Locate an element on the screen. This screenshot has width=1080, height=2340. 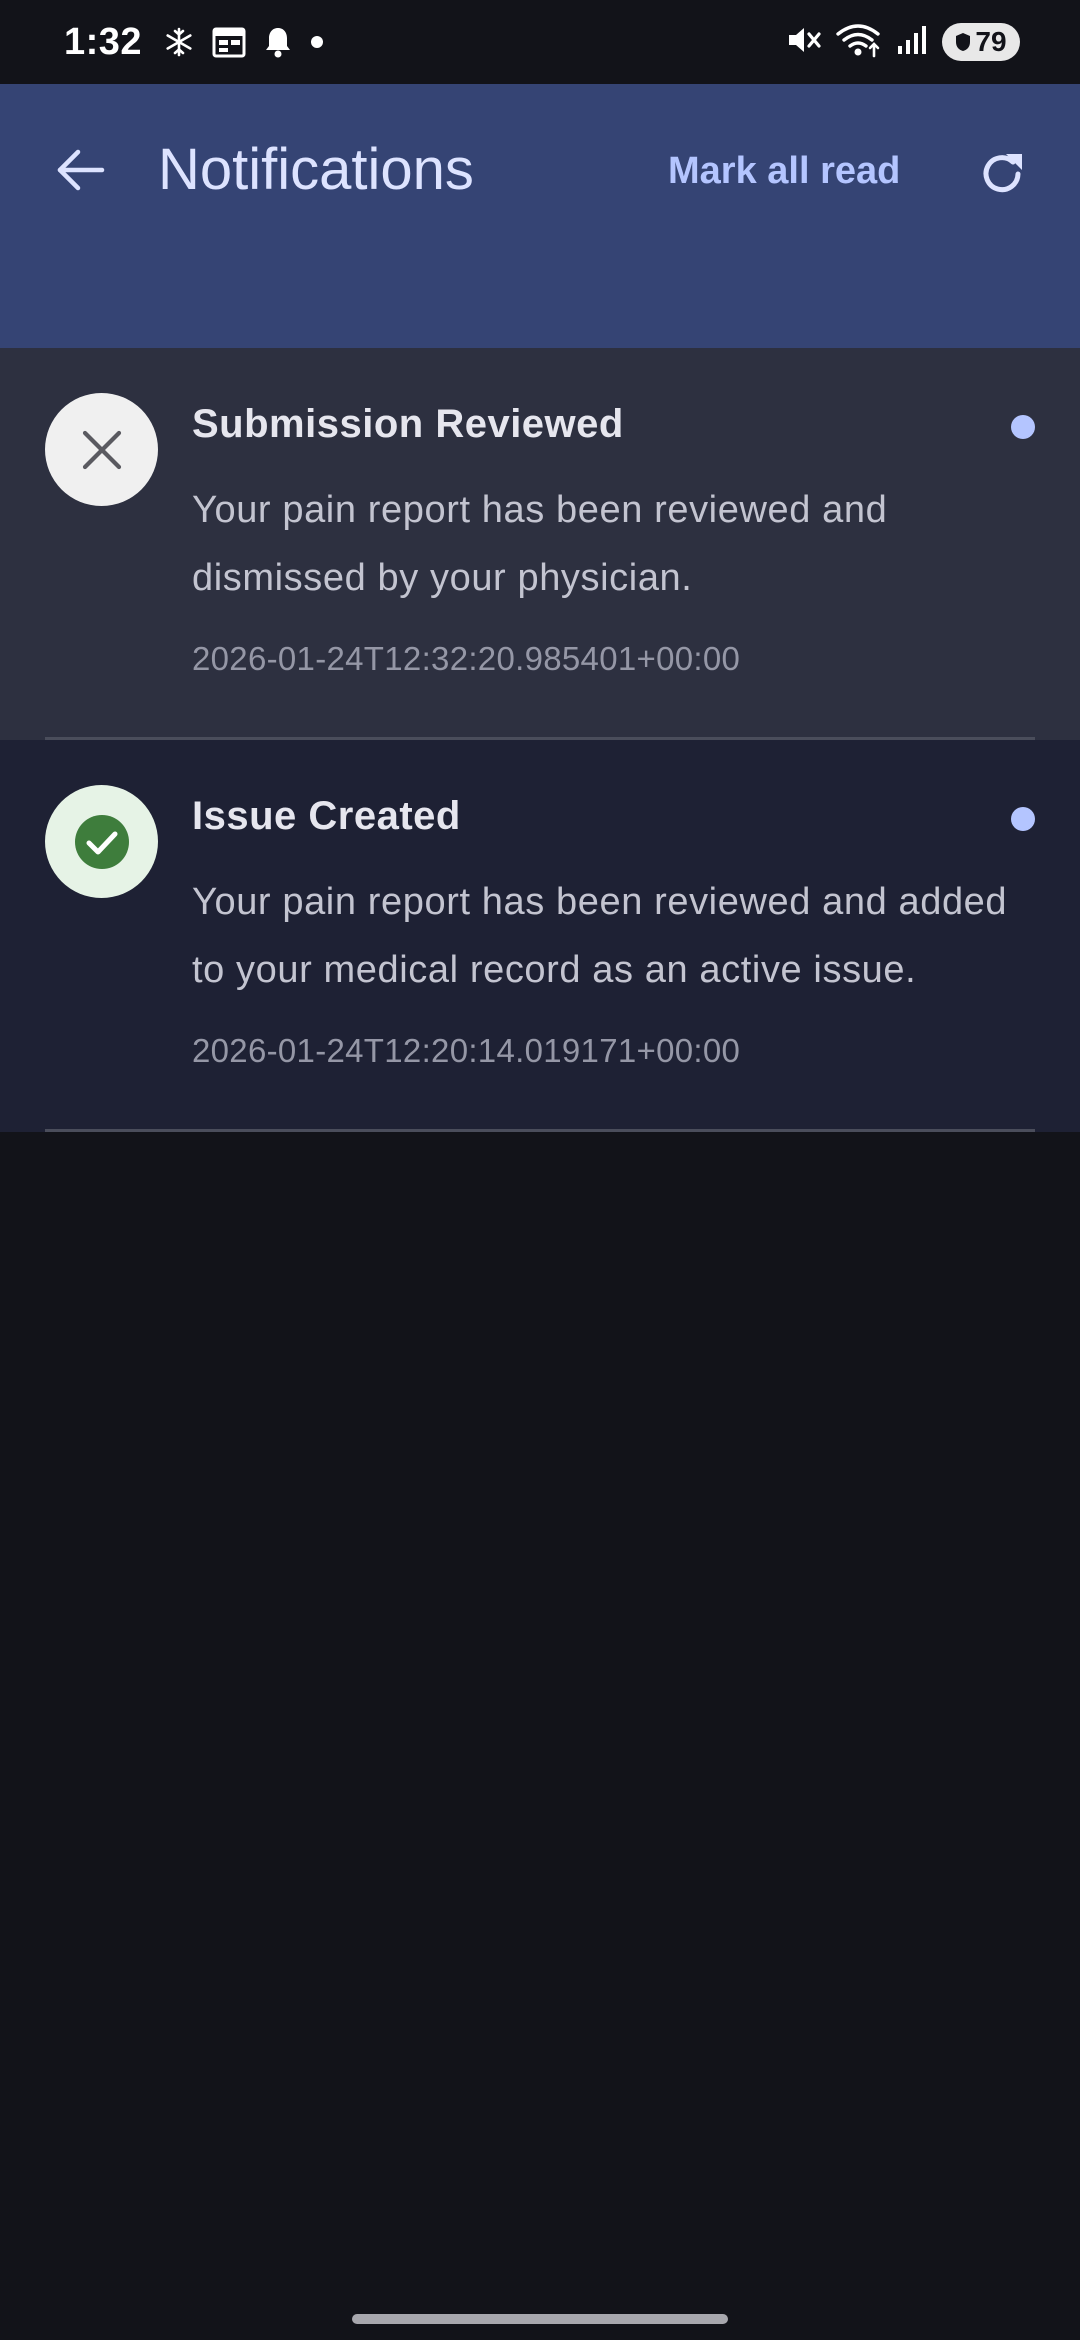
signal-icon is located at coordinates (912, 42).